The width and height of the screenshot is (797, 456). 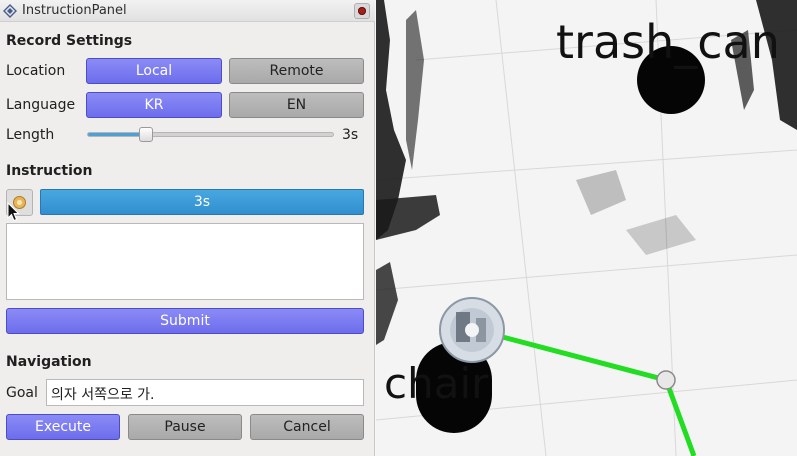 I want to click on window-title: InstructionPanel, so click(x=74, y=10).